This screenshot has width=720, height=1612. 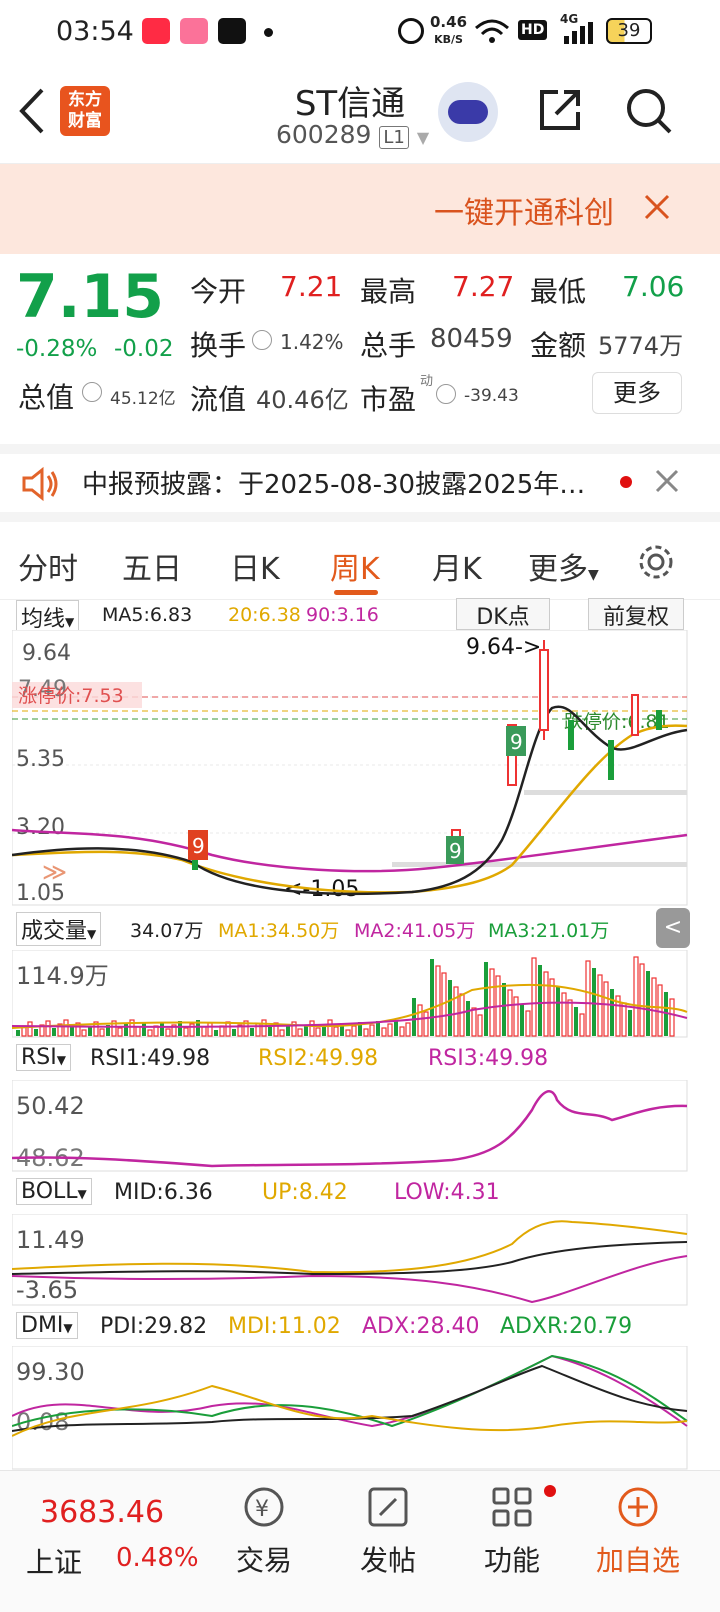 What do you see at coordinates (40, 827) in the screenshot?
I see `k-y-label-4: 3.20` at bounding box center [40, 827].